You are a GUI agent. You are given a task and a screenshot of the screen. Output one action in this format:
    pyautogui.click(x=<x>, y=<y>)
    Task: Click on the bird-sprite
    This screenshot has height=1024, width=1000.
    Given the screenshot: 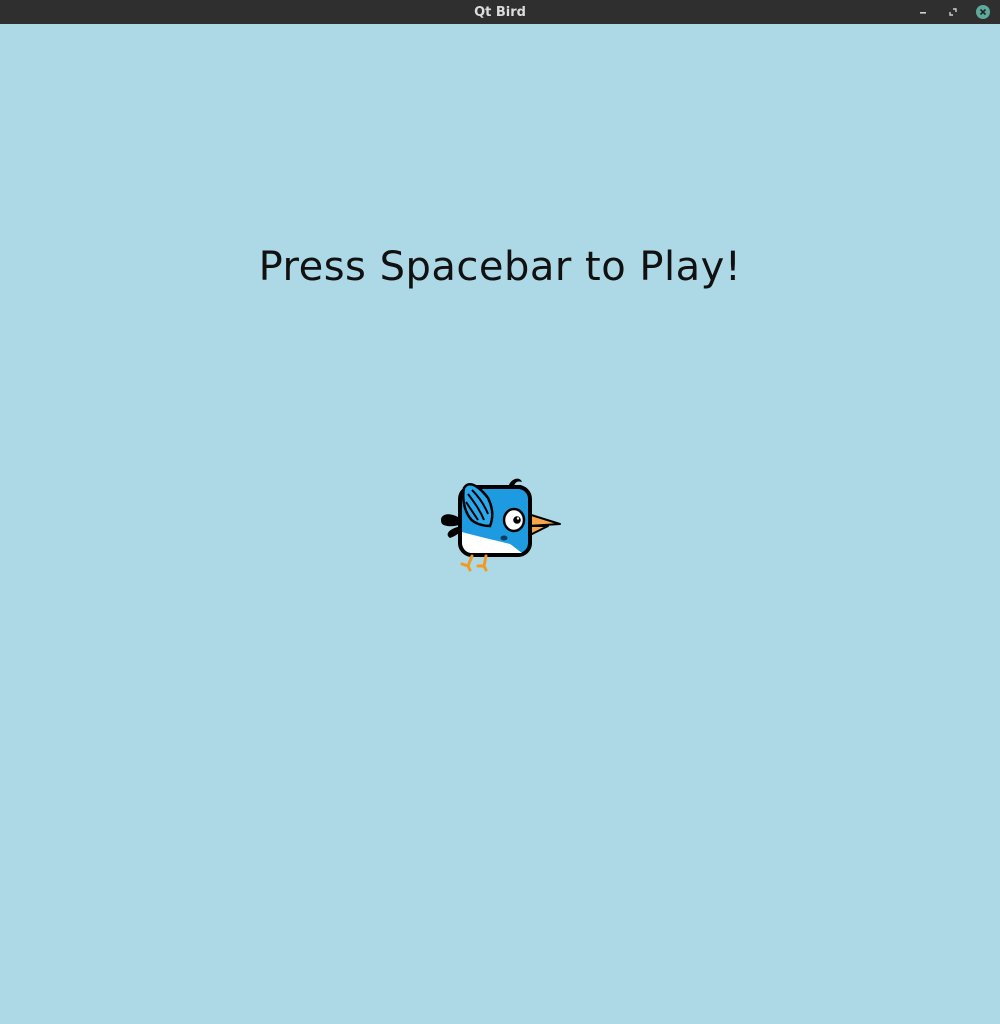 What is the action you would take?
    pyautogui.click(x=500, y=525)
    